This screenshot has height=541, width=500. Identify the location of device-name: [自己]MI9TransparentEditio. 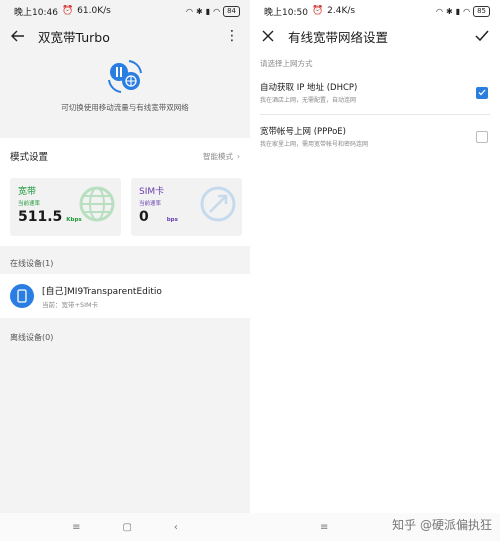
(102, 291).